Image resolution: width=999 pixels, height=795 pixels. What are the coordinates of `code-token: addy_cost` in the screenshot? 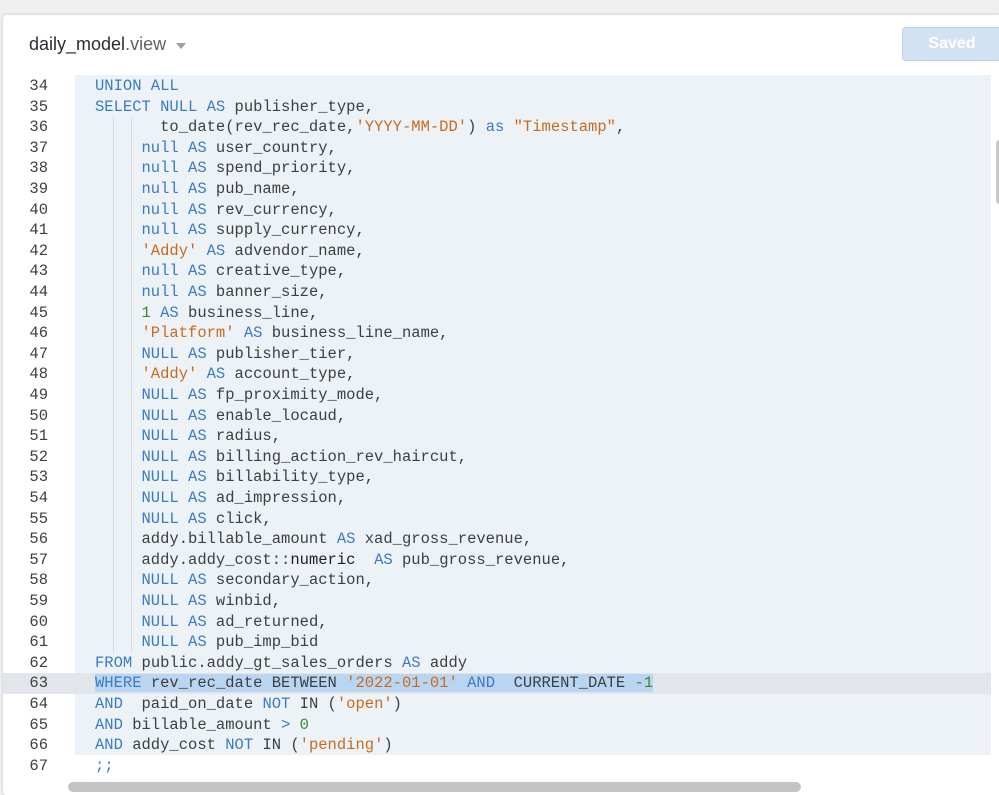 It's located at (174, 745).